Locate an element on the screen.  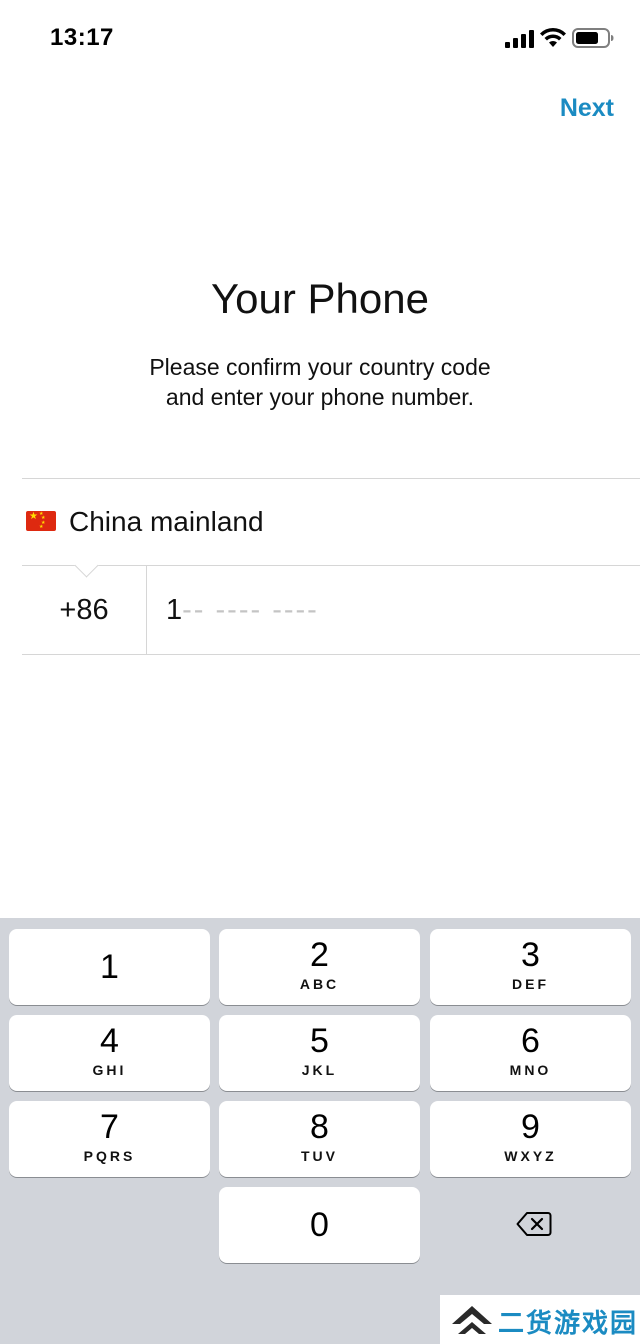
subtitle-line-1: Please confirm your country code is located at coordinates (320, 367).